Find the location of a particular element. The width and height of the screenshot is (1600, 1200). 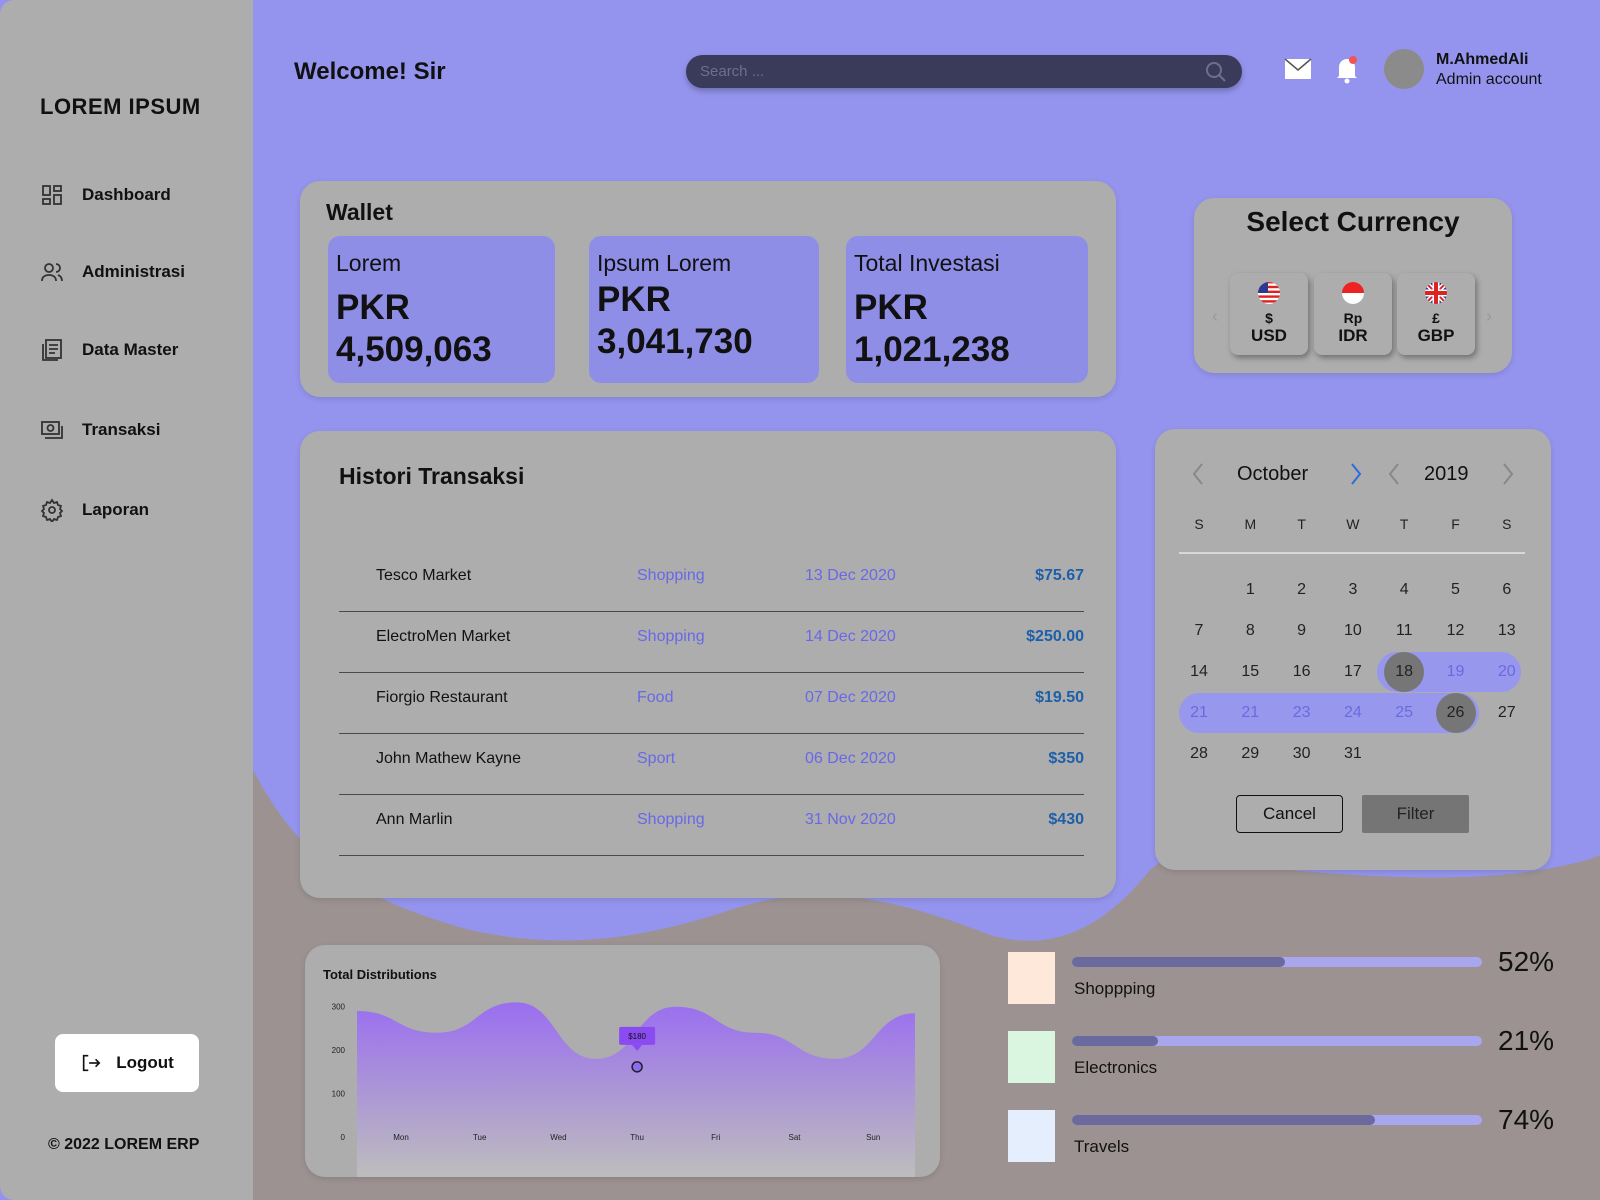

calendar-day: 13 is located at coordinates (1507, 631).